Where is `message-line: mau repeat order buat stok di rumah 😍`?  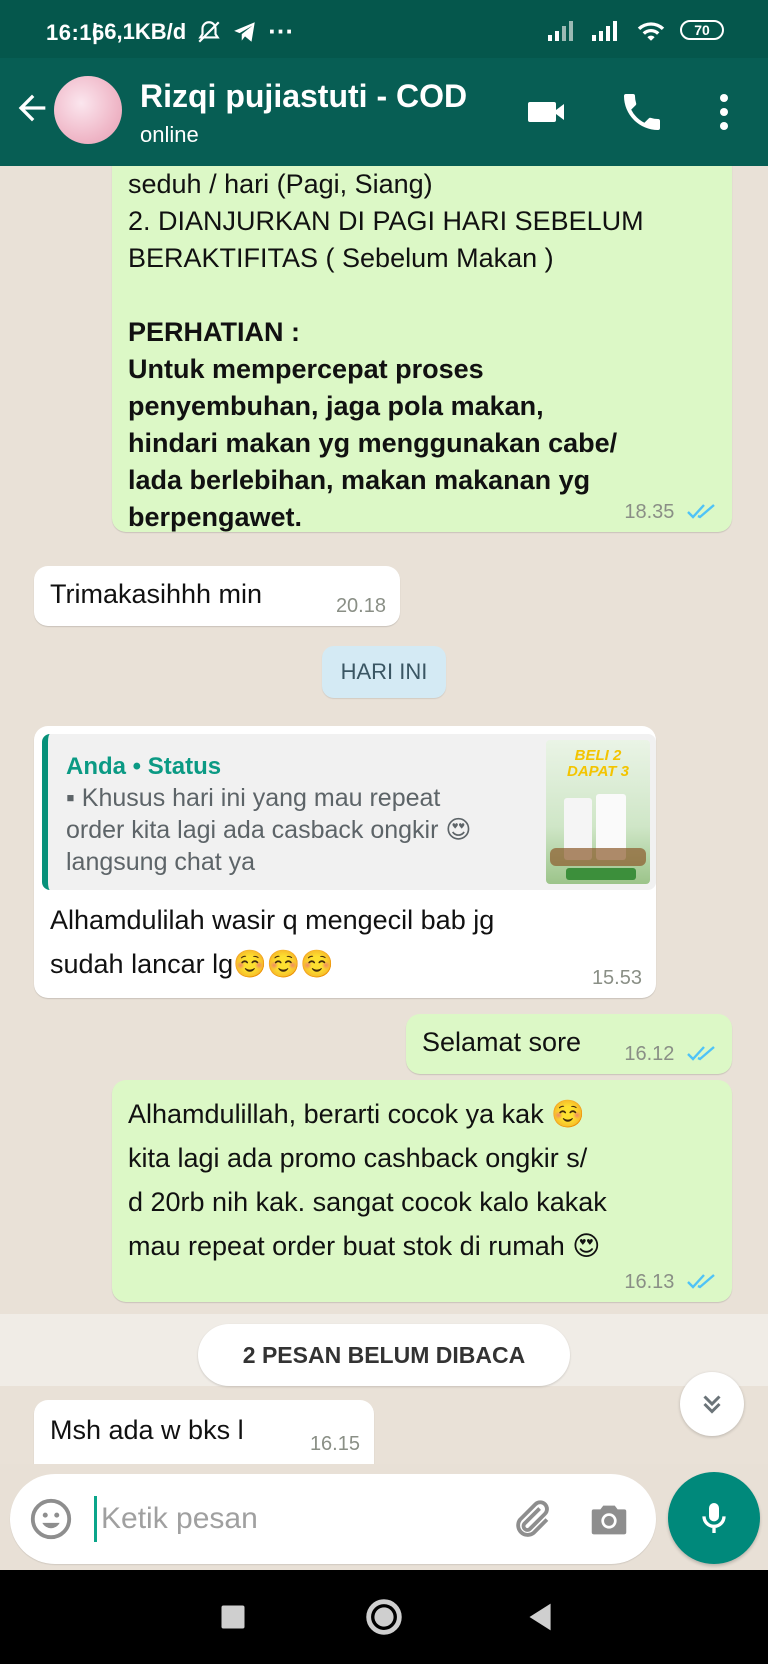
message-line: mau repeat order buat stok di rumah 😍 is located at coordinates (364, 1246).